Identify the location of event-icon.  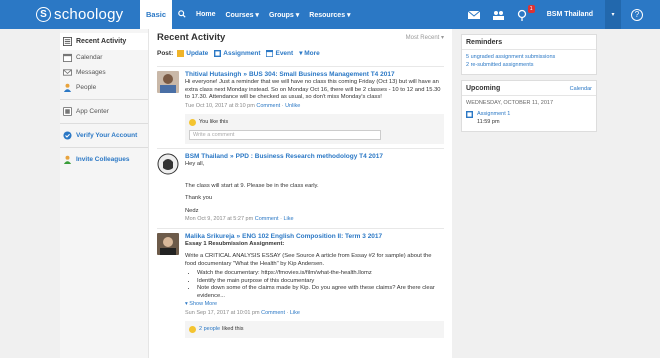
(270, 53).